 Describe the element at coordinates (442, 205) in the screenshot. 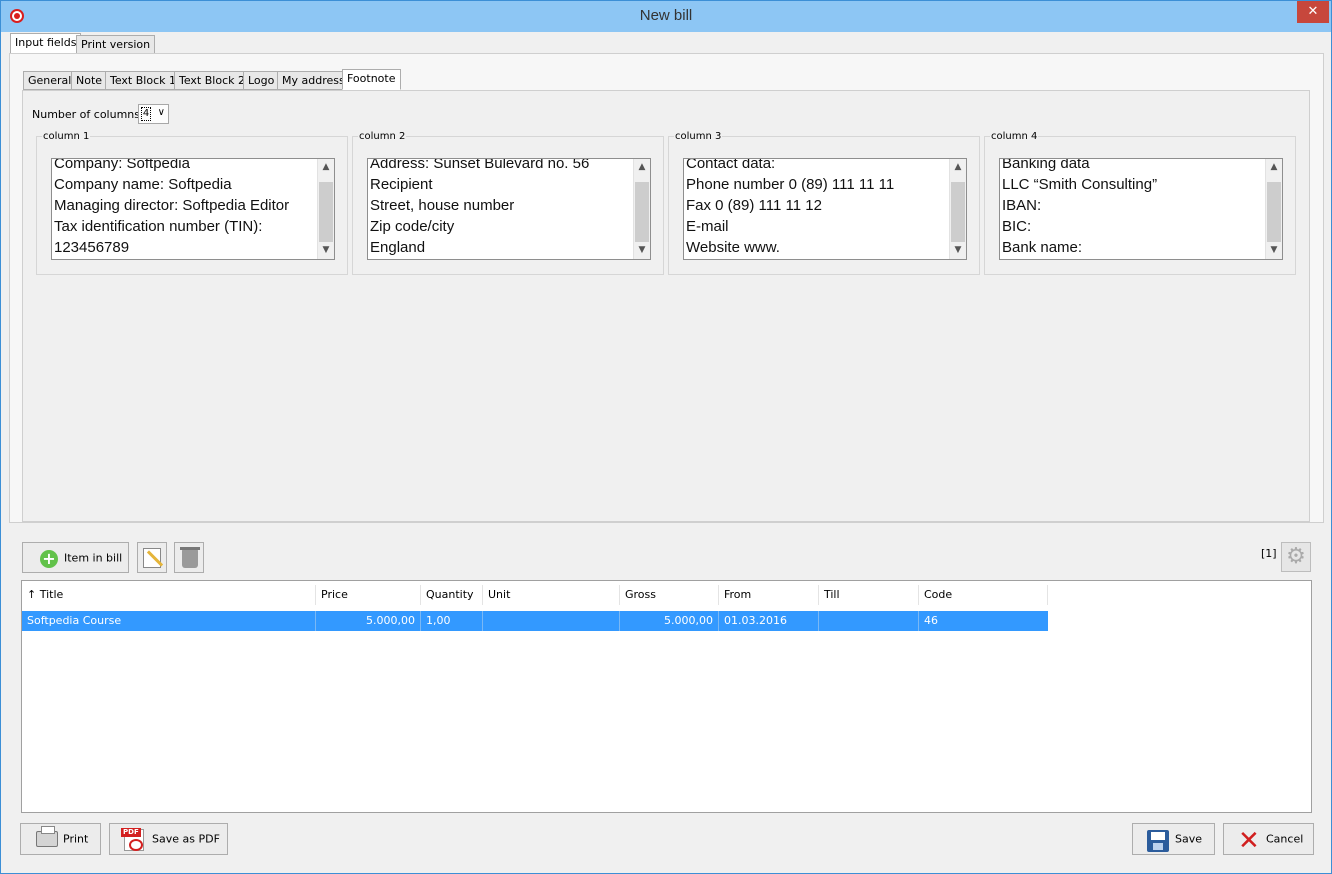

I see `column-2-line: Street, house number` at that location.